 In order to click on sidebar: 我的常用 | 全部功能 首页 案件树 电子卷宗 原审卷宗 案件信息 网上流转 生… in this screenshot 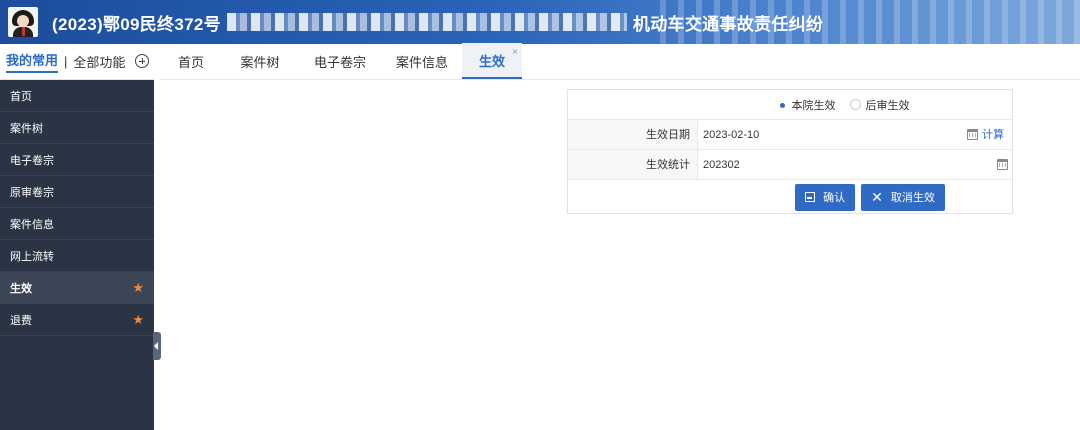, I will do `click(77, 237)`.